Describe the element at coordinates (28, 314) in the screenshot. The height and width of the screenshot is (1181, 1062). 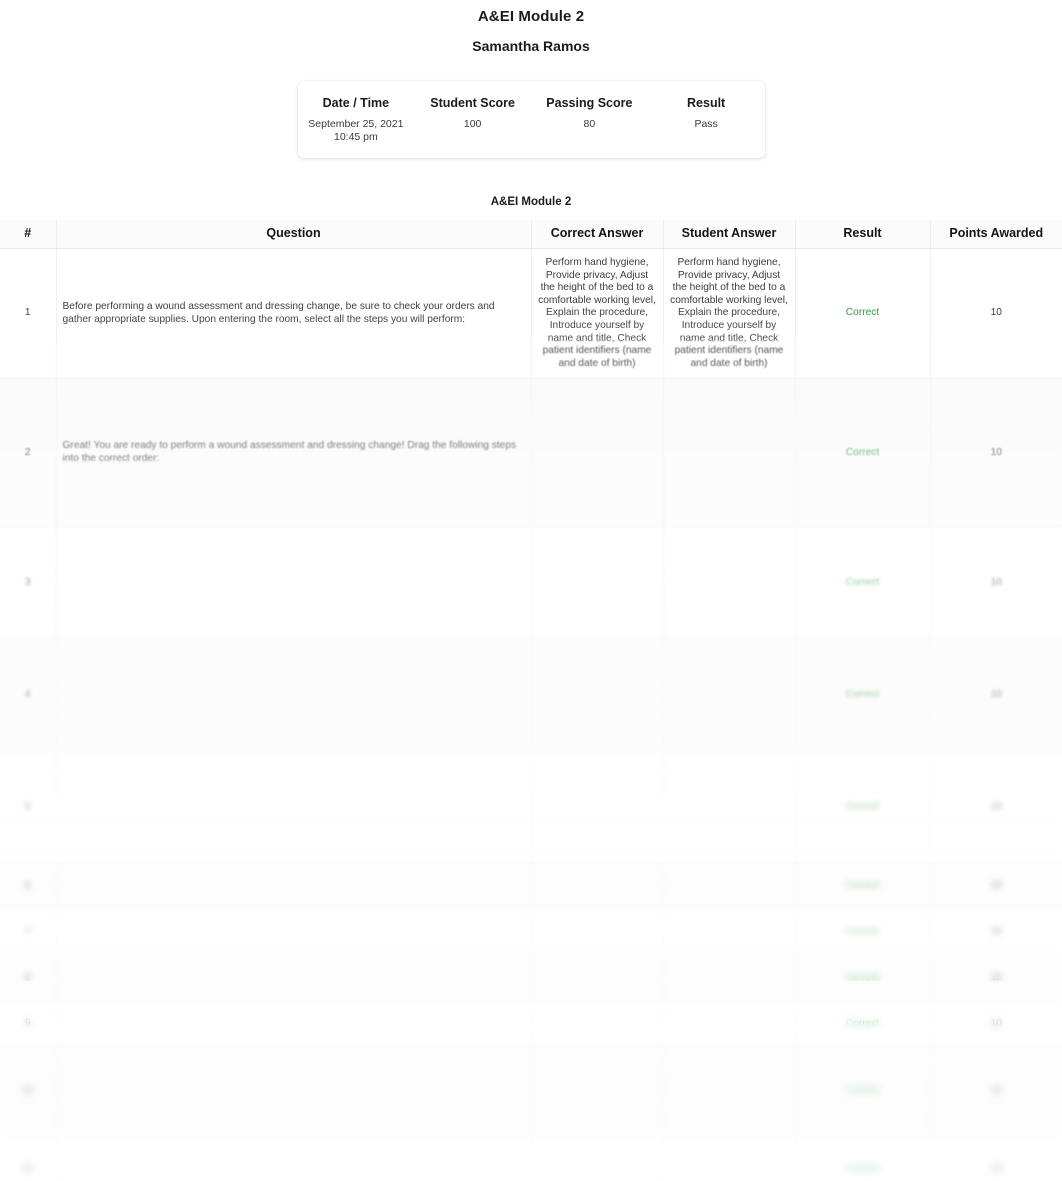
I see `cell-row-number: 1` at that location.